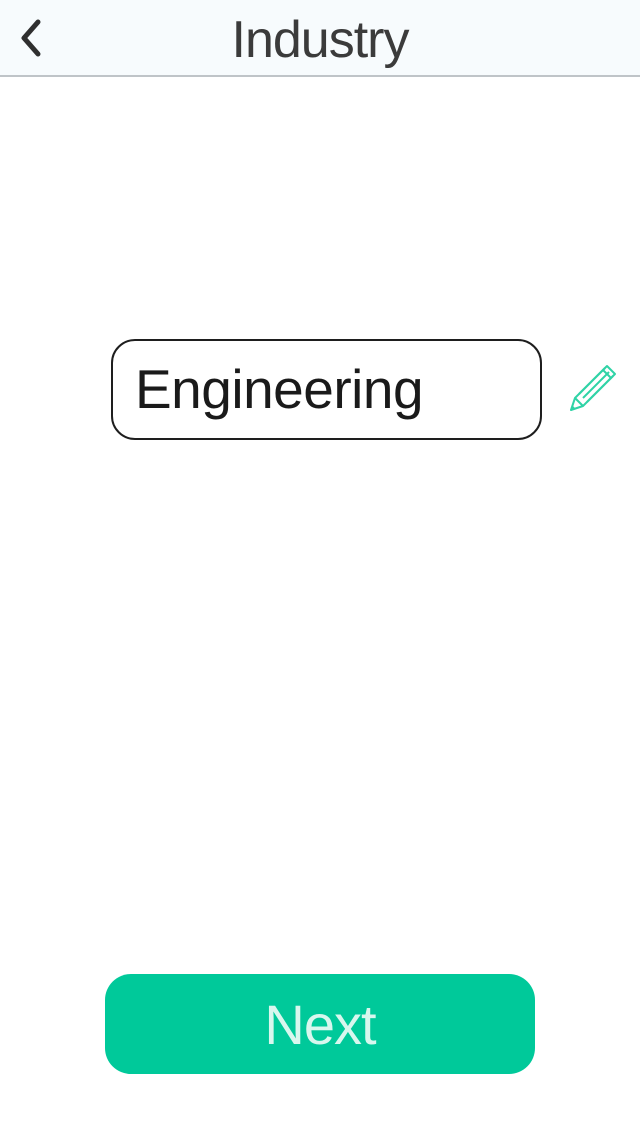 The height and width of the screenshot is (1136, 640). I want to click on next-button-label: Next, so click(320, 1024).